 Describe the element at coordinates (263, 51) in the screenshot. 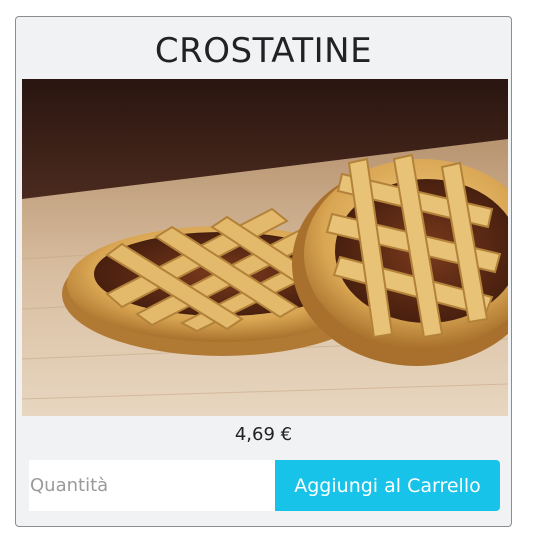

I see `product-title: CROSTATINE` at that location.